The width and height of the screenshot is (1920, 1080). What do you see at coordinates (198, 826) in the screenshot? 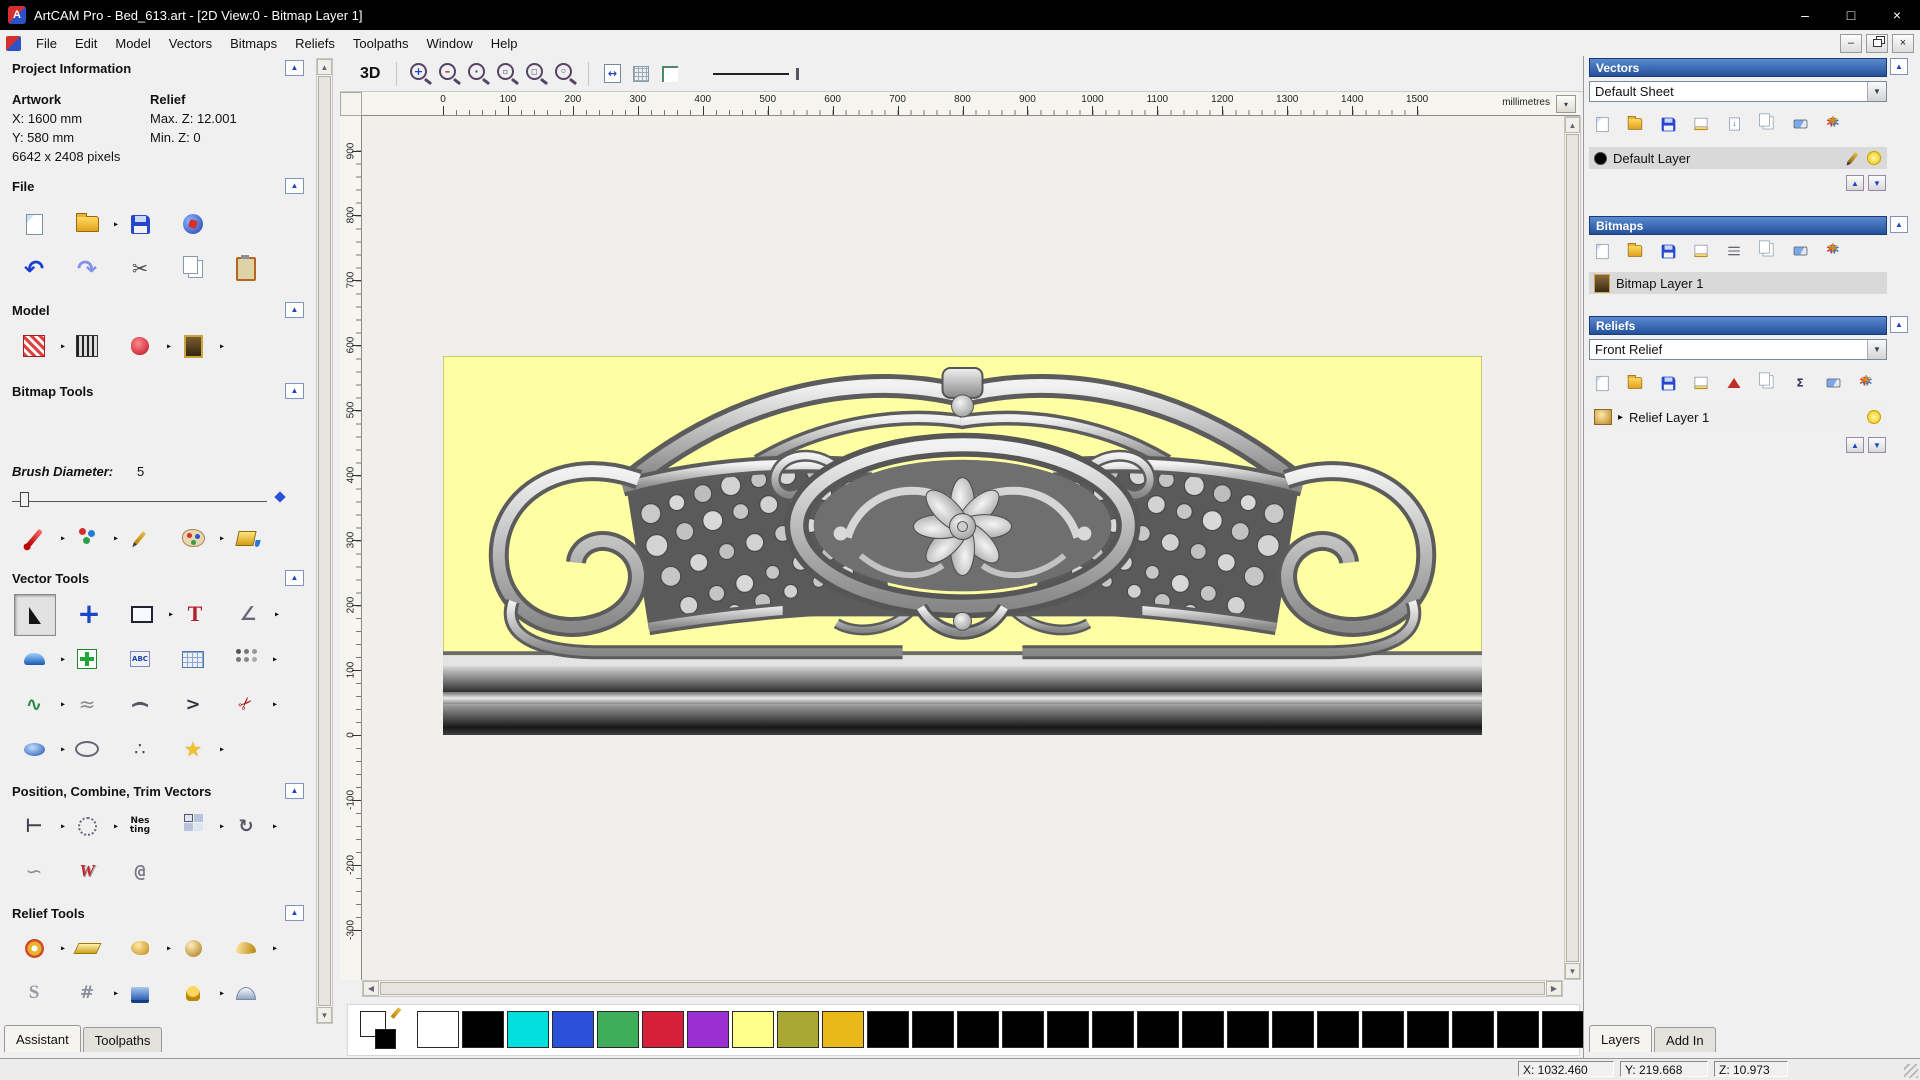
I see `block-copy-icon: ▸` at bounding box center [198, 826].